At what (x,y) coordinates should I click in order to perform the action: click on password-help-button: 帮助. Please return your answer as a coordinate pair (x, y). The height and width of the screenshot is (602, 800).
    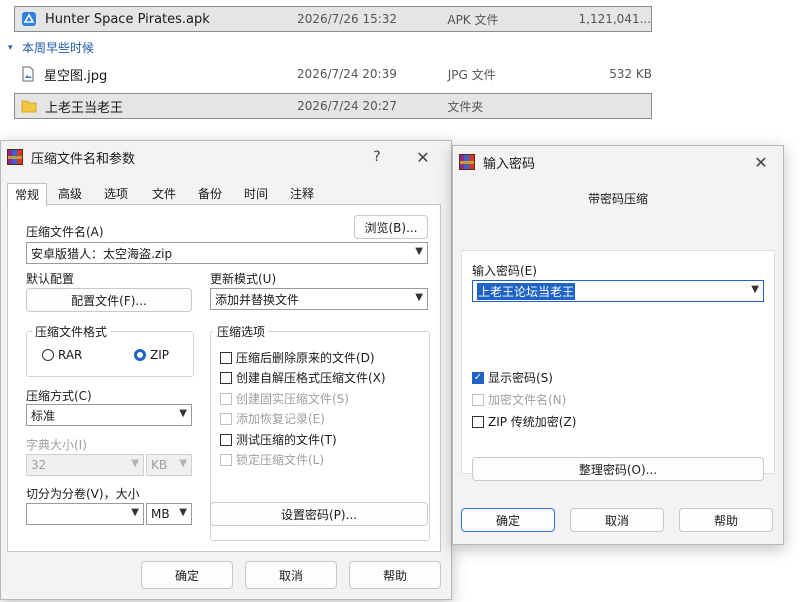
    Looking at the image, I should click on (726, 520).